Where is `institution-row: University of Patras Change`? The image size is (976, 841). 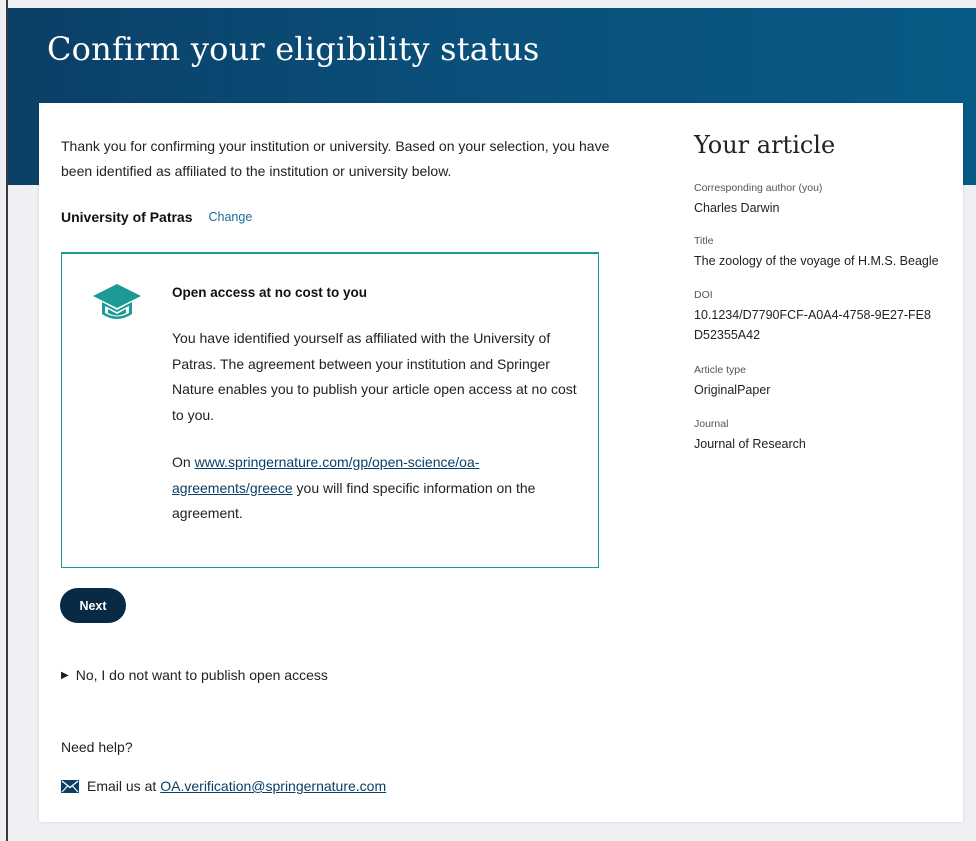
institution-row: University of Patras Change is located at coordinates (156, 217).